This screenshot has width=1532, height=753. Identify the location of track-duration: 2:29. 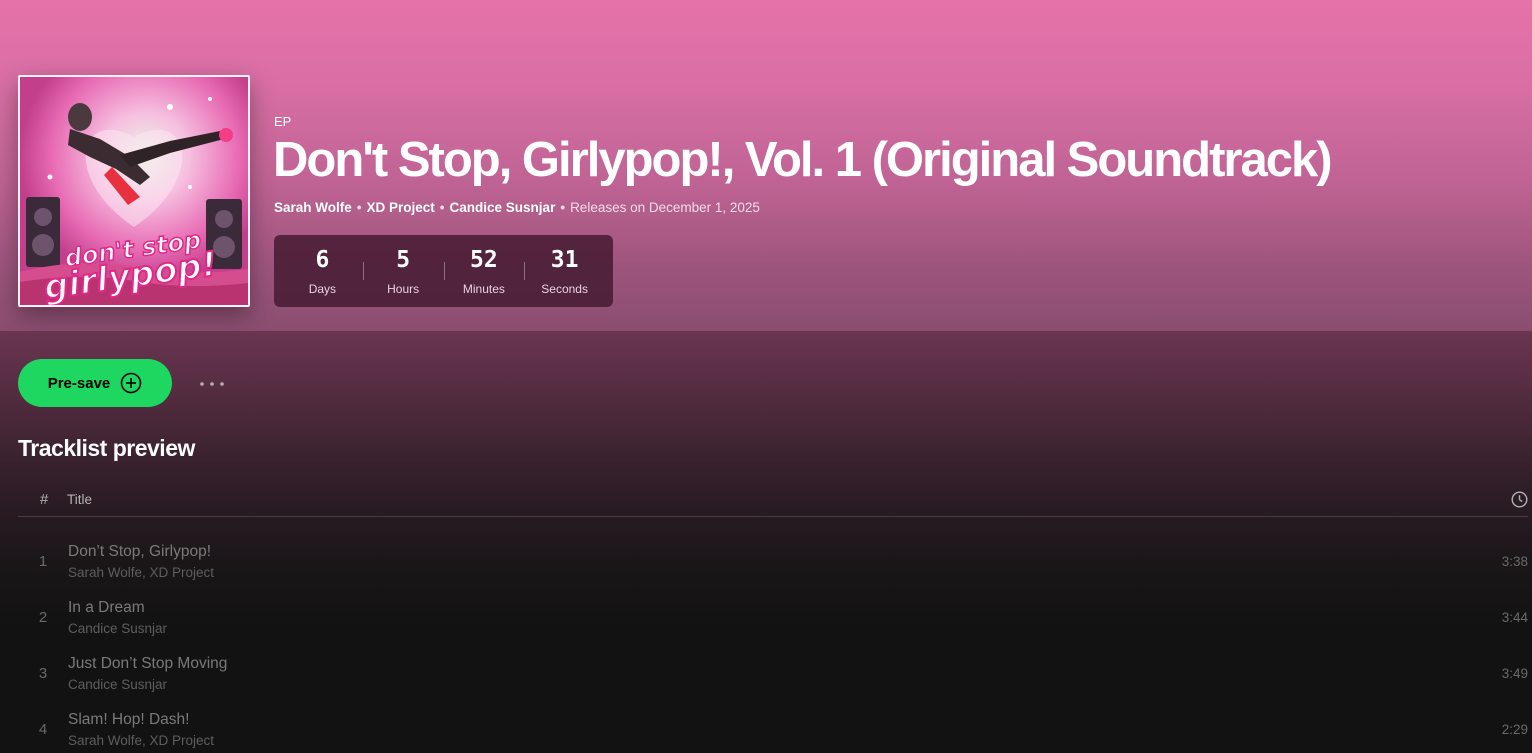
(1514, 729).